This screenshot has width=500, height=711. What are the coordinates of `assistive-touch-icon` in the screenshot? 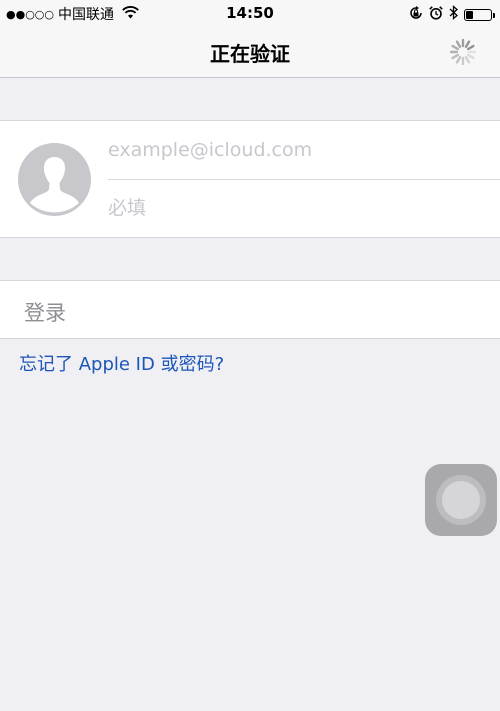 It's located at (461, 500).